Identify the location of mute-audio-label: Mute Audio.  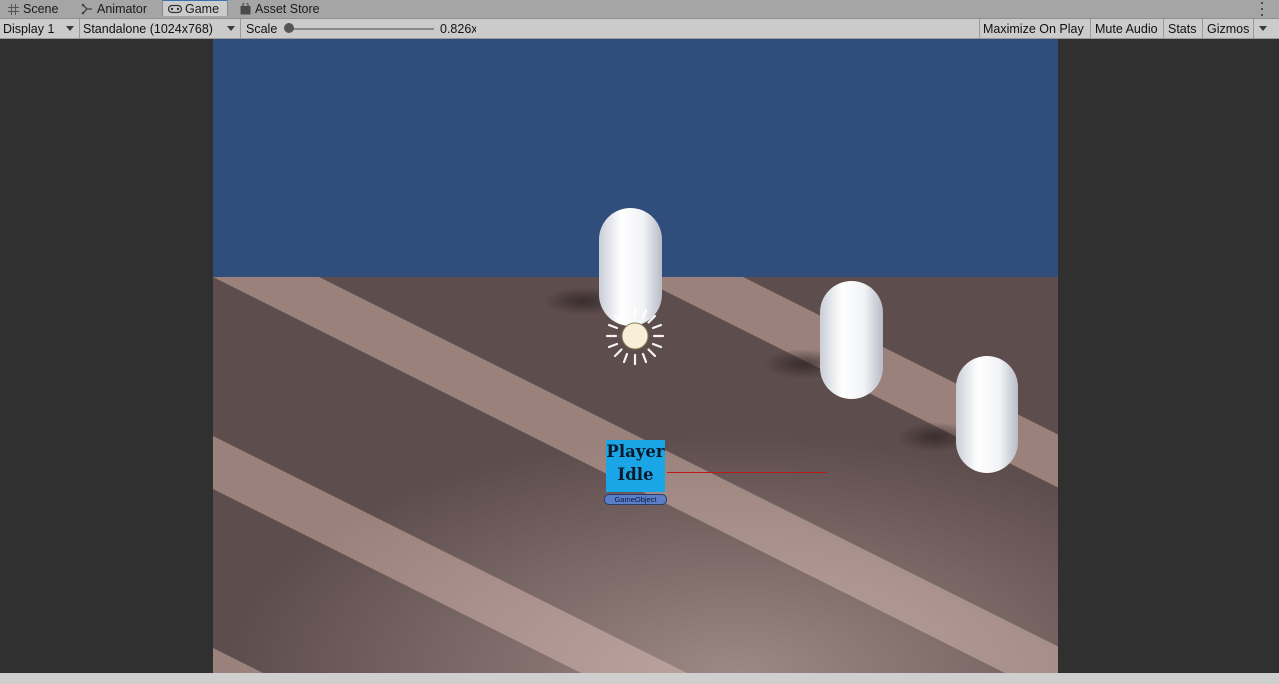
(1126, 28).